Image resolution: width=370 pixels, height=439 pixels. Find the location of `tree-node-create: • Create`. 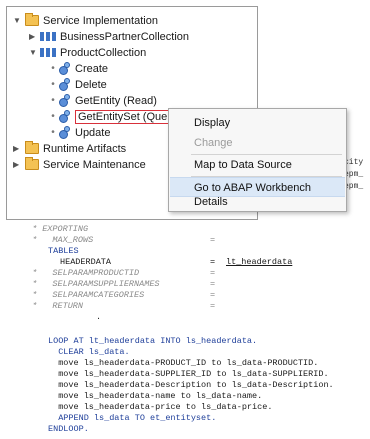

tree-node-create: • Create is located at coordinates (78, 69).